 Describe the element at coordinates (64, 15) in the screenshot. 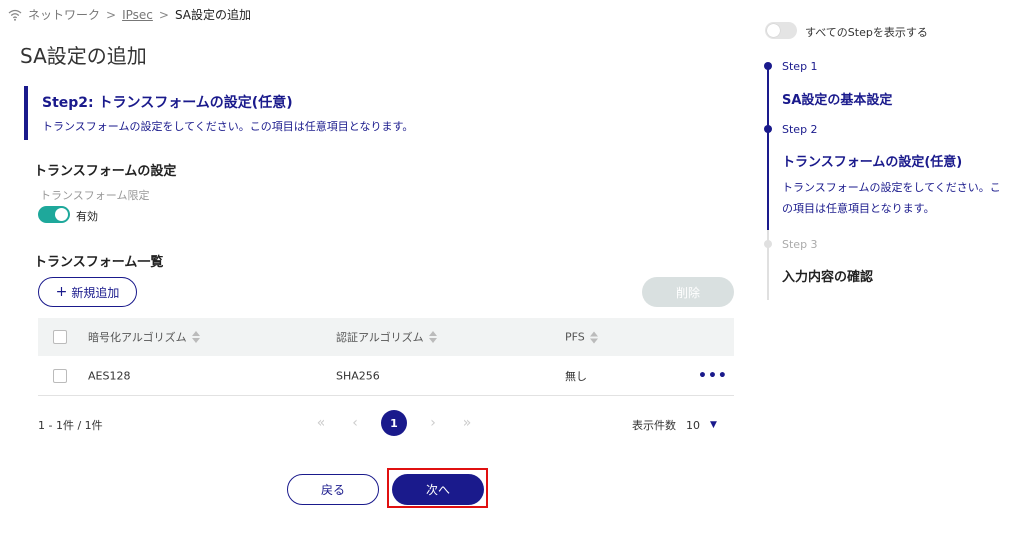

I see `breadcrumb-network: ネットワーク` at that location.